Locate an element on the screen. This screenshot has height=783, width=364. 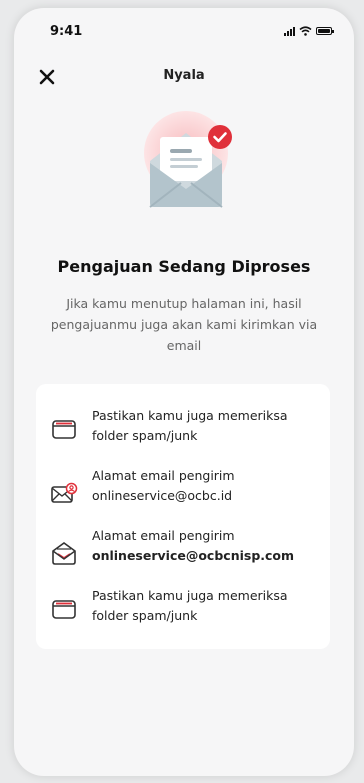
battery-icon is located at coordinates (325, 31).